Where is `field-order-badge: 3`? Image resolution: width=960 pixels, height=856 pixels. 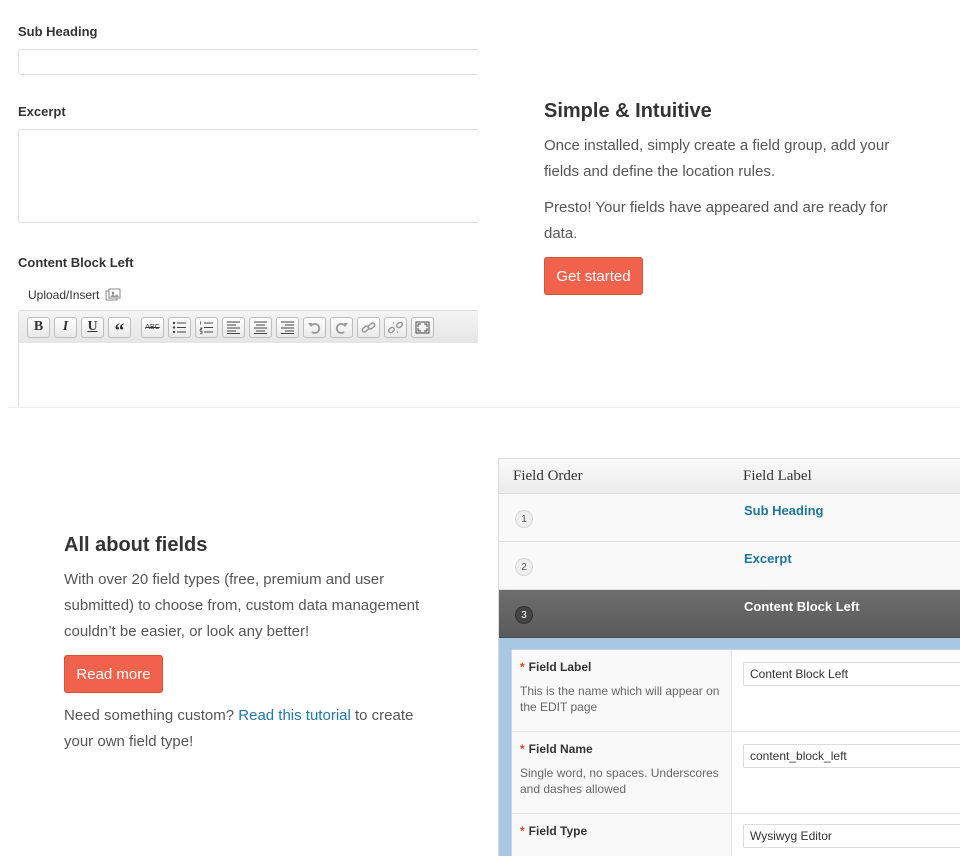 field-order-badge: 3 is located at coordinates (524, 615).